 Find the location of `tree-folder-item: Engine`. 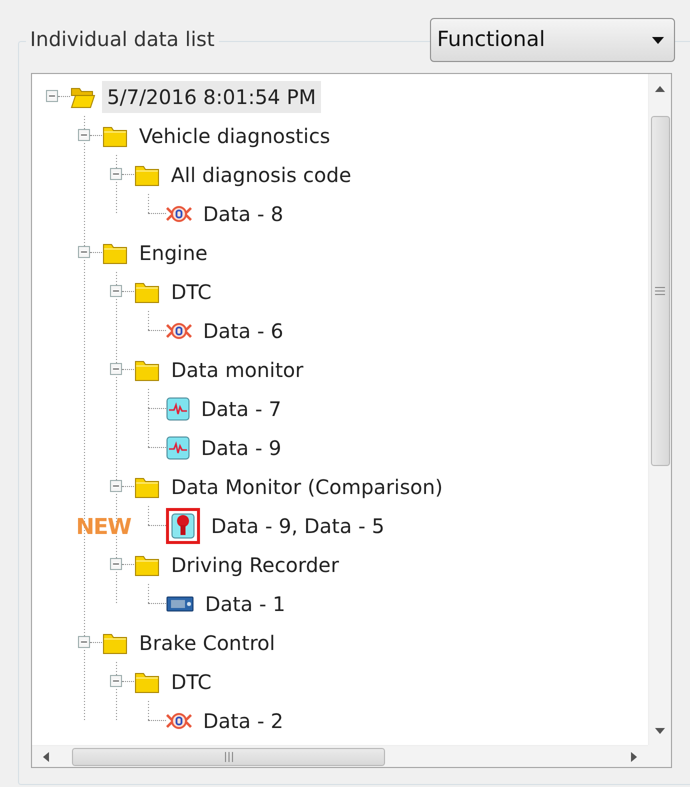

tree-folder-item: Engine is located at coordinates (173, 252).